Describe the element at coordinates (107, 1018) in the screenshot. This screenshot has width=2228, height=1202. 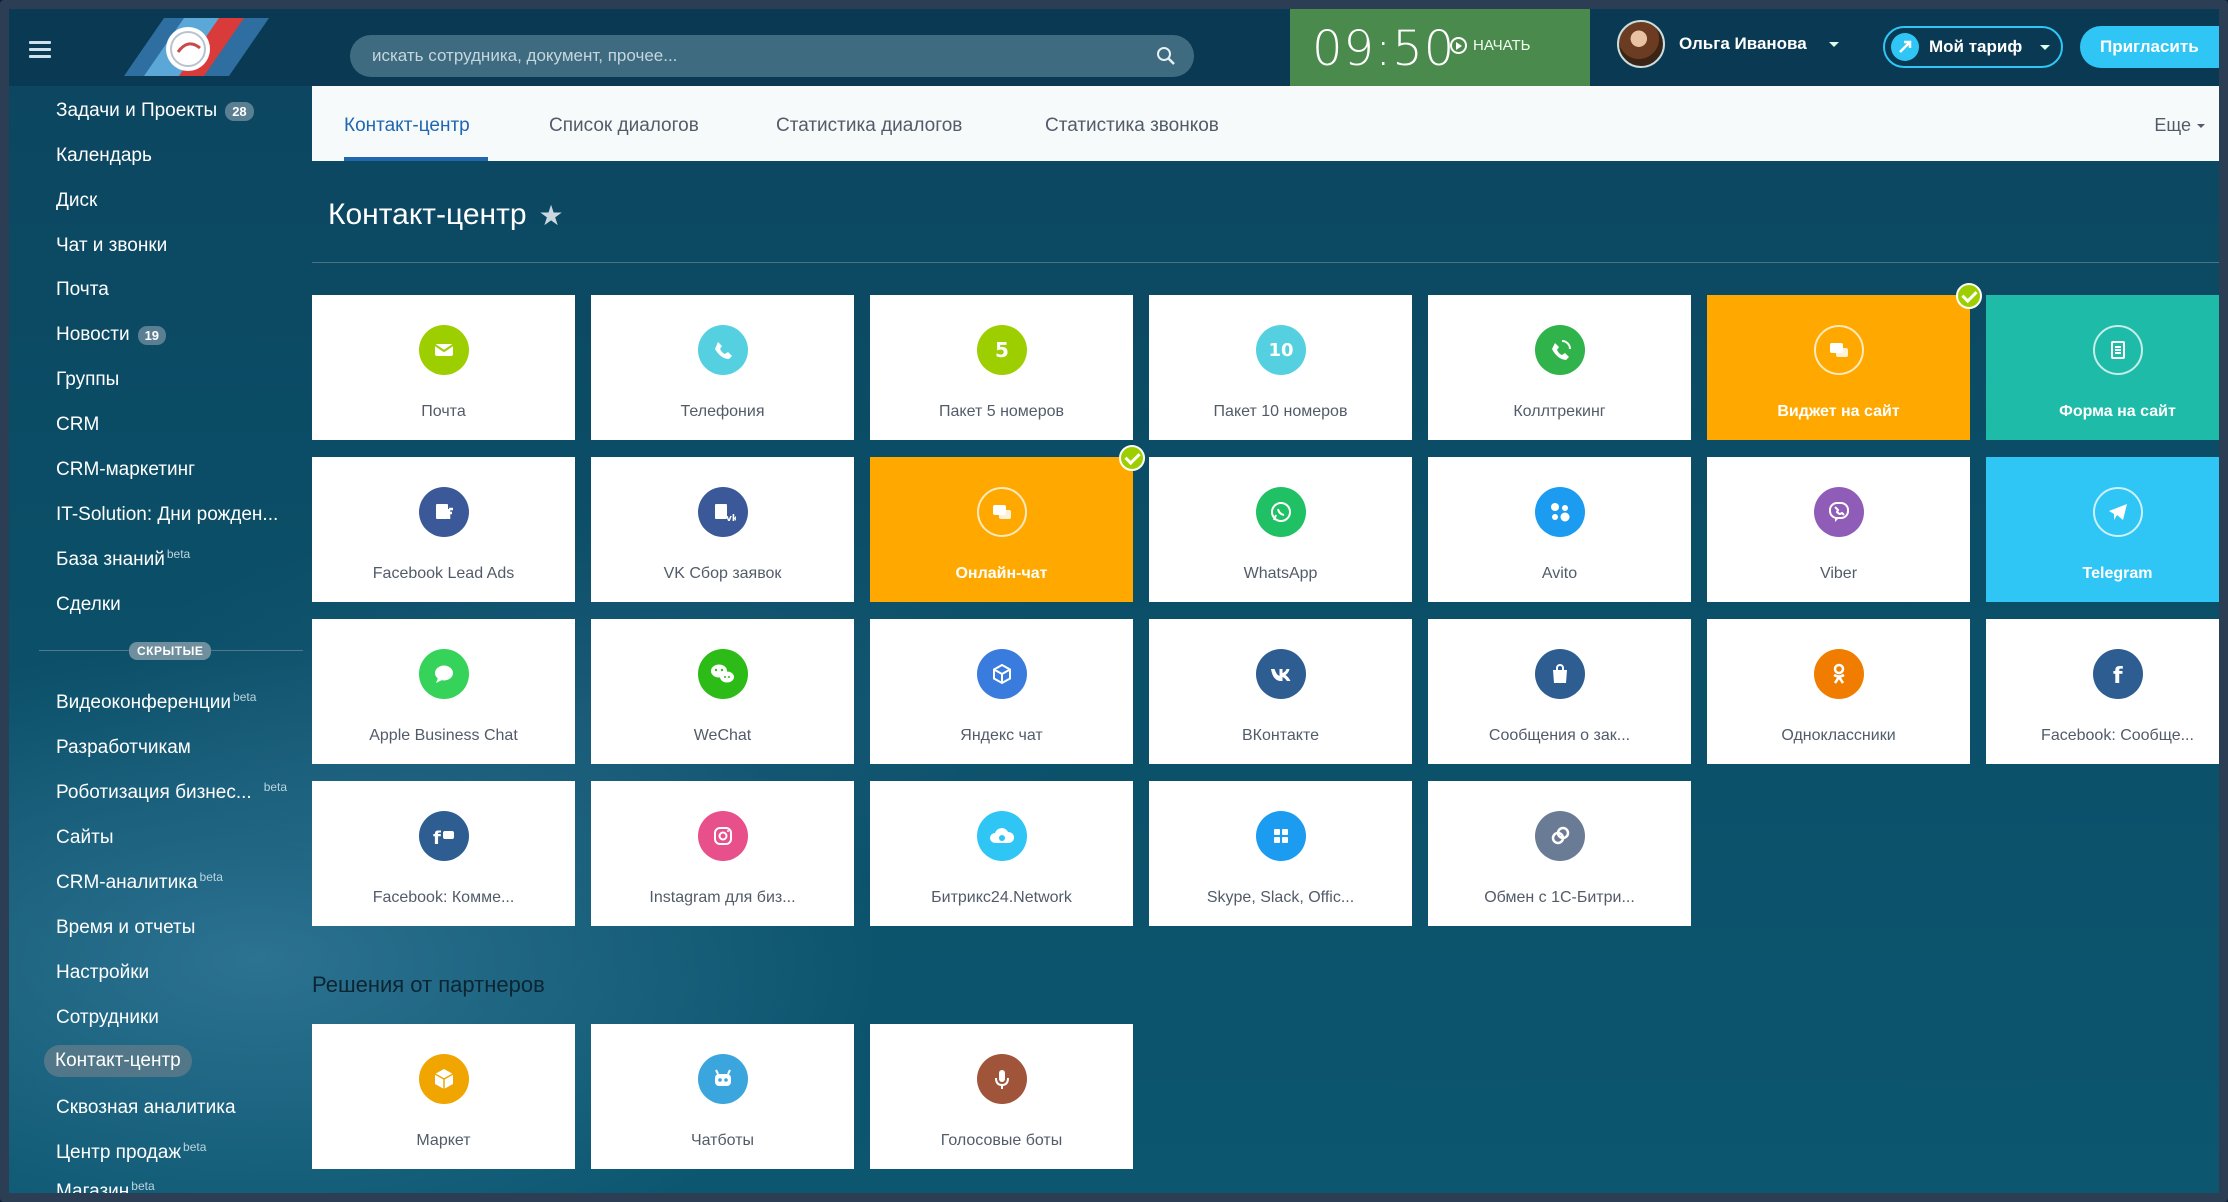
I see `sidebar-item-employees: Сотрудники` at that location.